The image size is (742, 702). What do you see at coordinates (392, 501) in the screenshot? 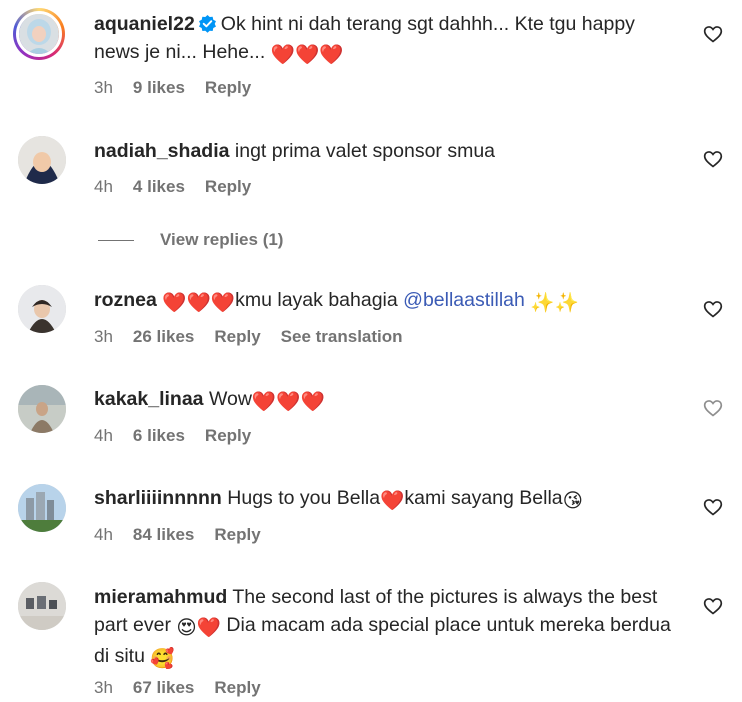
I see `heart-emoji: ❤️` at bounding box center [392, 501].